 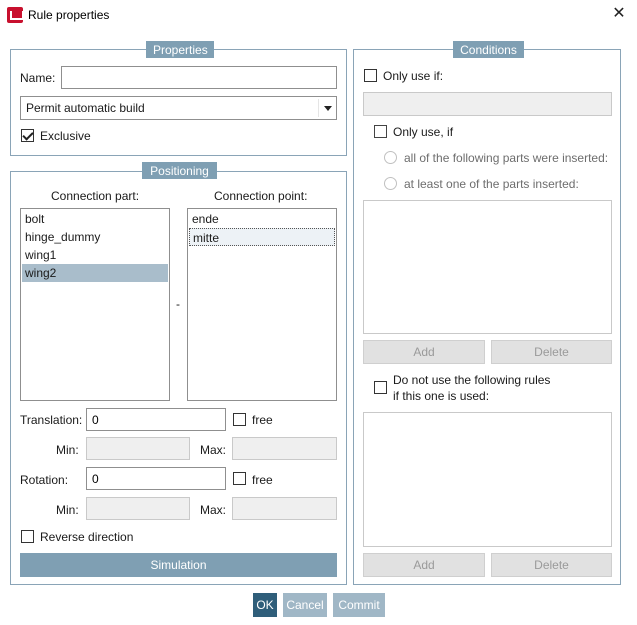 I want to click on reverse-direction-checkbox, so click(x=27, y=536).